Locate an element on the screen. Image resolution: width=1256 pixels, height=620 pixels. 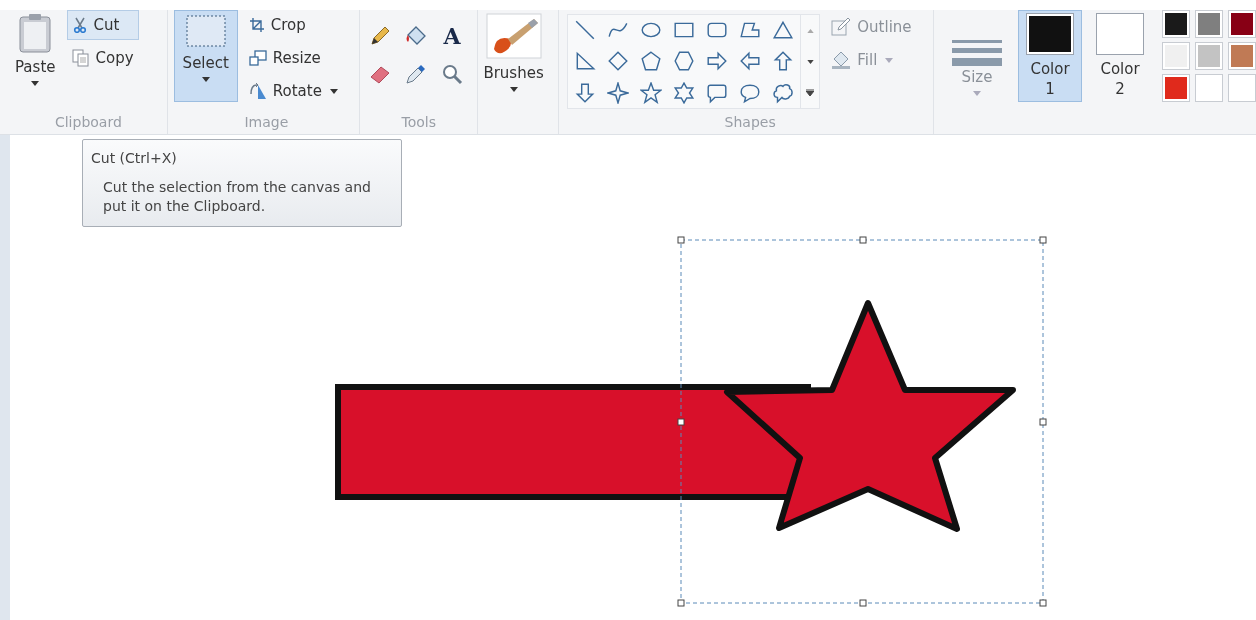
paint-bucket-icon is located at coordinates (841, 60).